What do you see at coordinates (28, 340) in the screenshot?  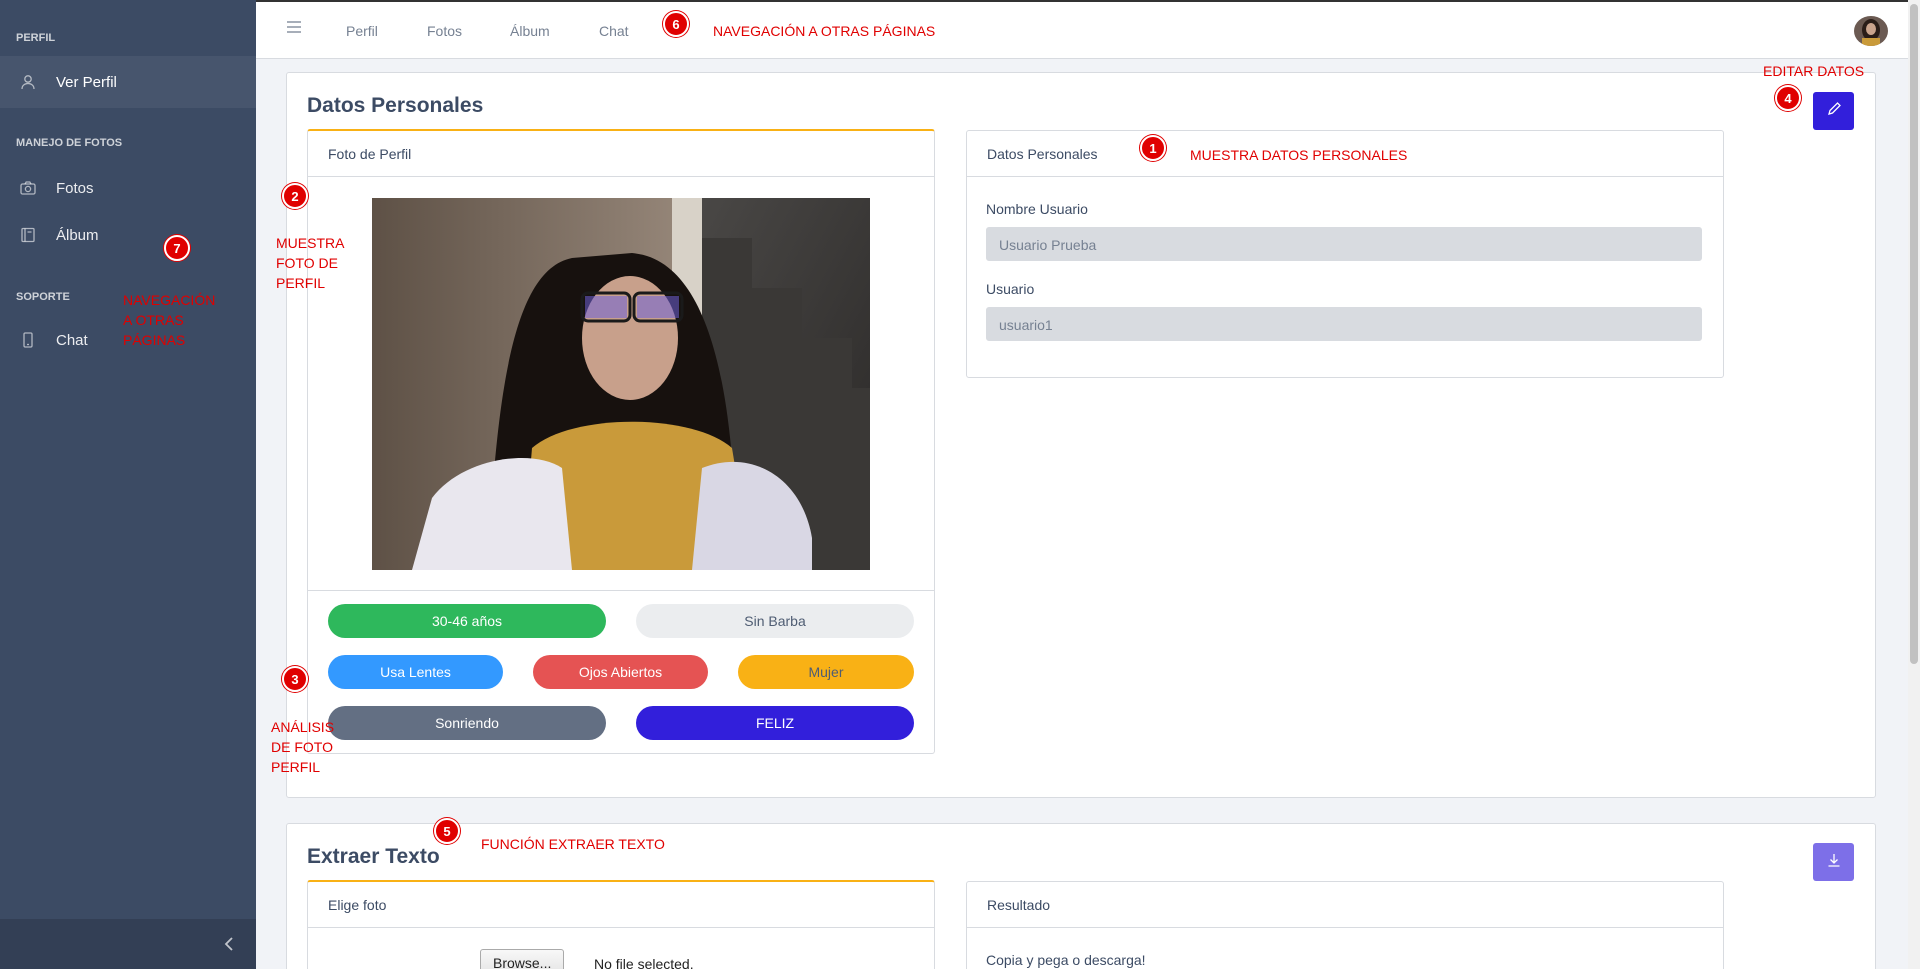 I see `phone-icon` at bounding box center [28, 340].